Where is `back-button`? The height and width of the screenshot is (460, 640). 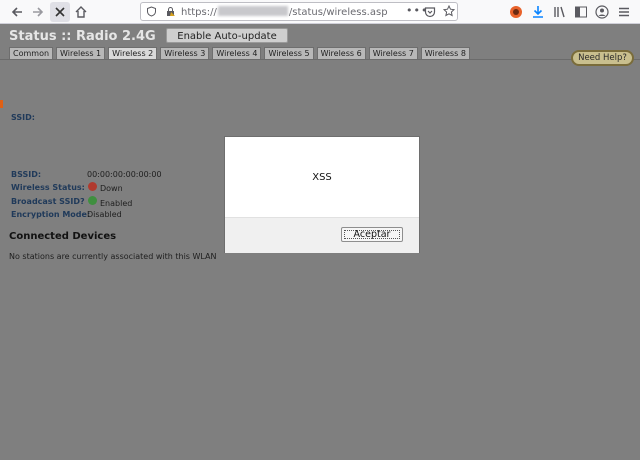
back-button is located at coordinates (17, 12).